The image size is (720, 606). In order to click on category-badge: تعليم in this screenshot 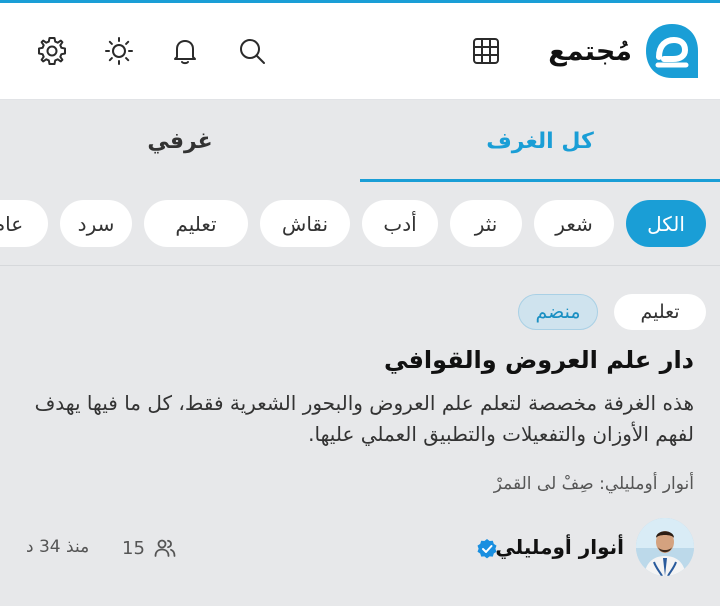, I will do `click(660, 312)`.